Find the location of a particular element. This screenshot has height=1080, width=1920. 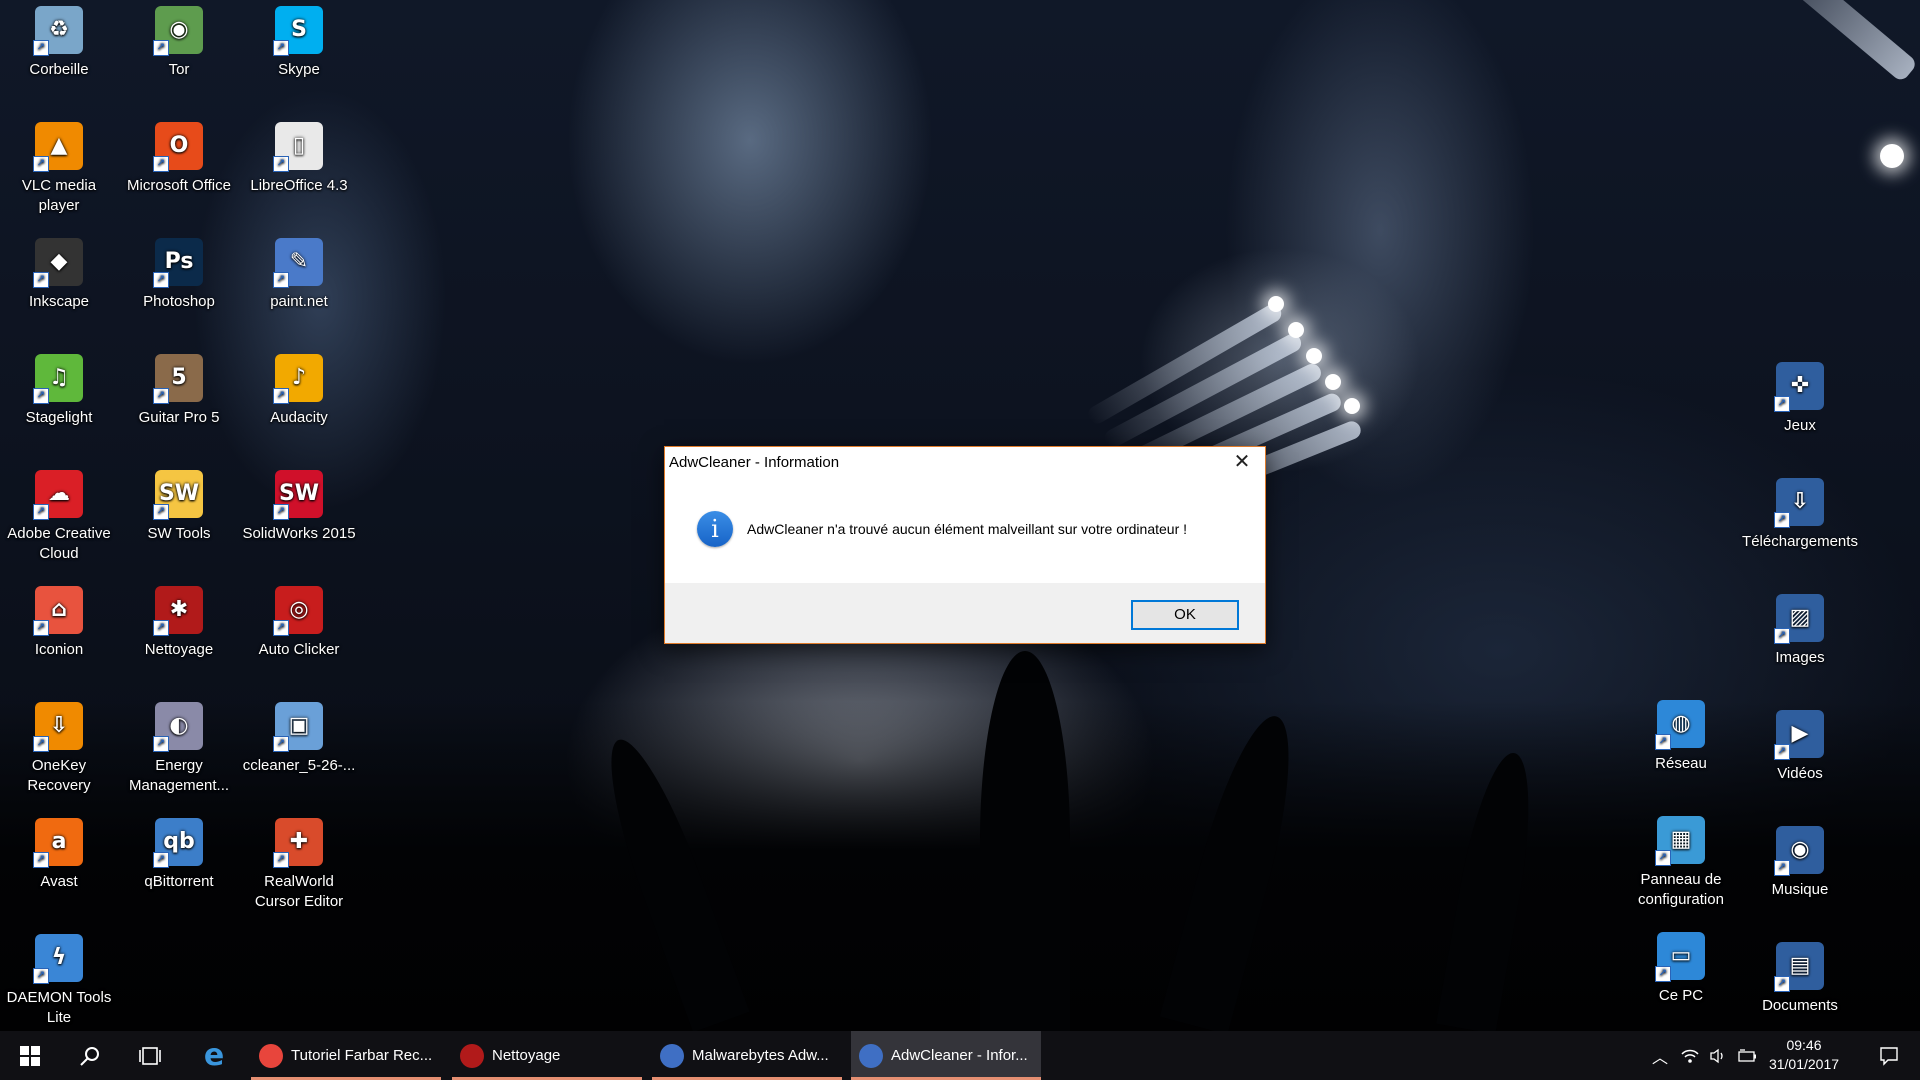

search-button is located at coordinates (90, 1055).